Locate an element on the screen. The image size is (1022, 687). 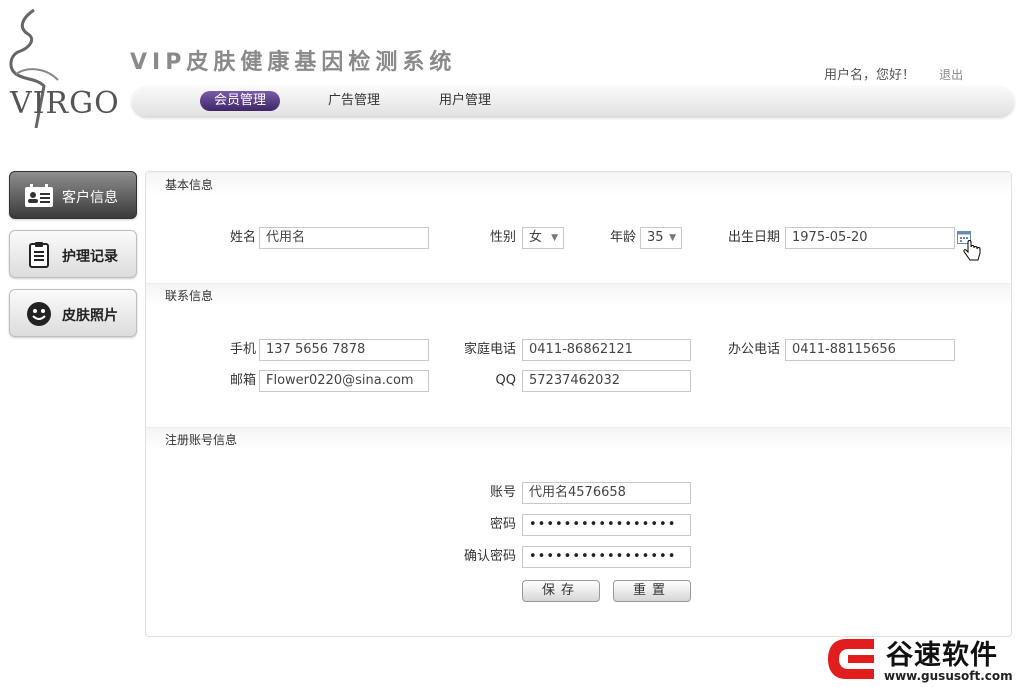
name-label: 姓名 is located at coordinates (242, 237).